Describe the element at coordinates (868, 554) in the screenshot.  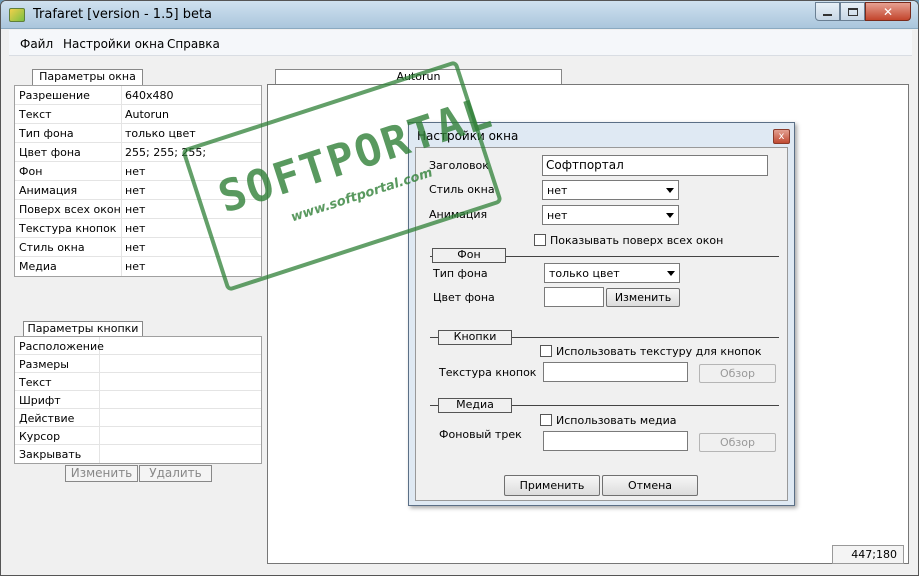
I see `cursor-coordinates: 447;180` at that location.